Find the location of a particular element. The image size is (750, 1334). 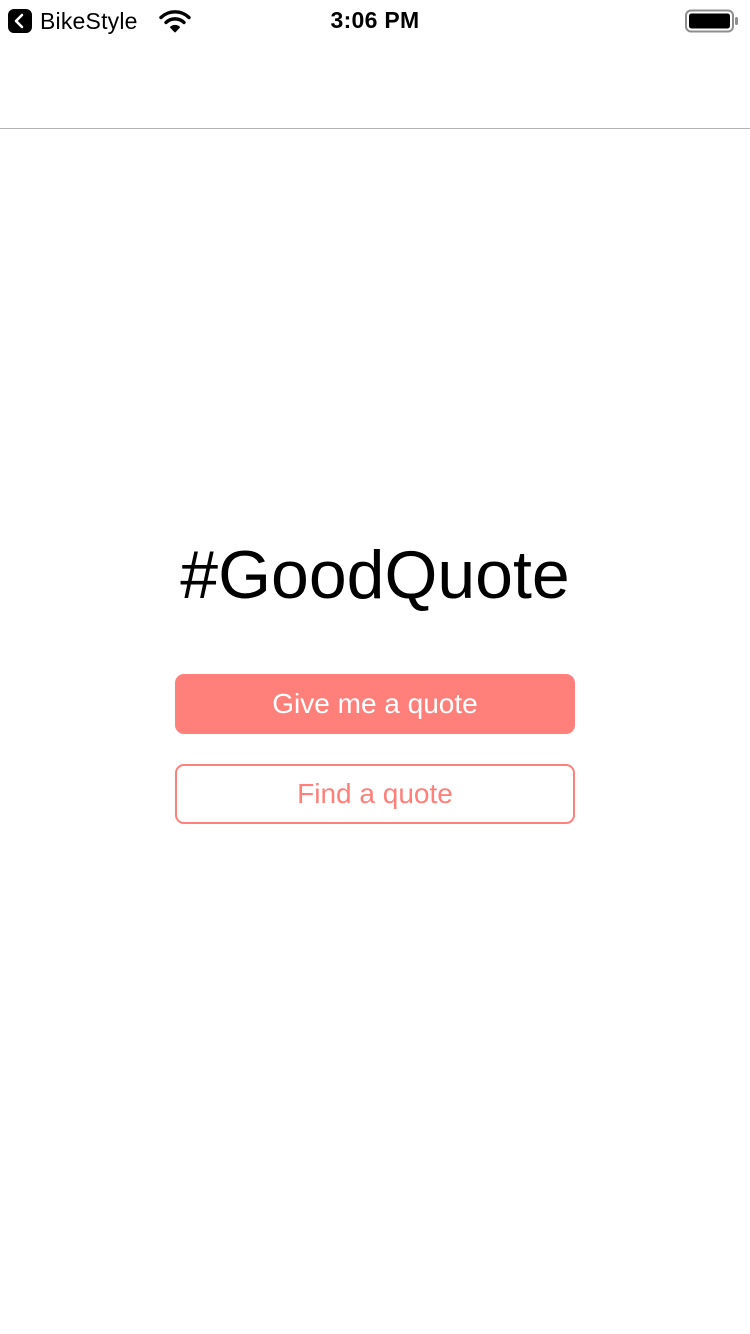

page-title: #GoodQuote is located at coordinates (375, 575).